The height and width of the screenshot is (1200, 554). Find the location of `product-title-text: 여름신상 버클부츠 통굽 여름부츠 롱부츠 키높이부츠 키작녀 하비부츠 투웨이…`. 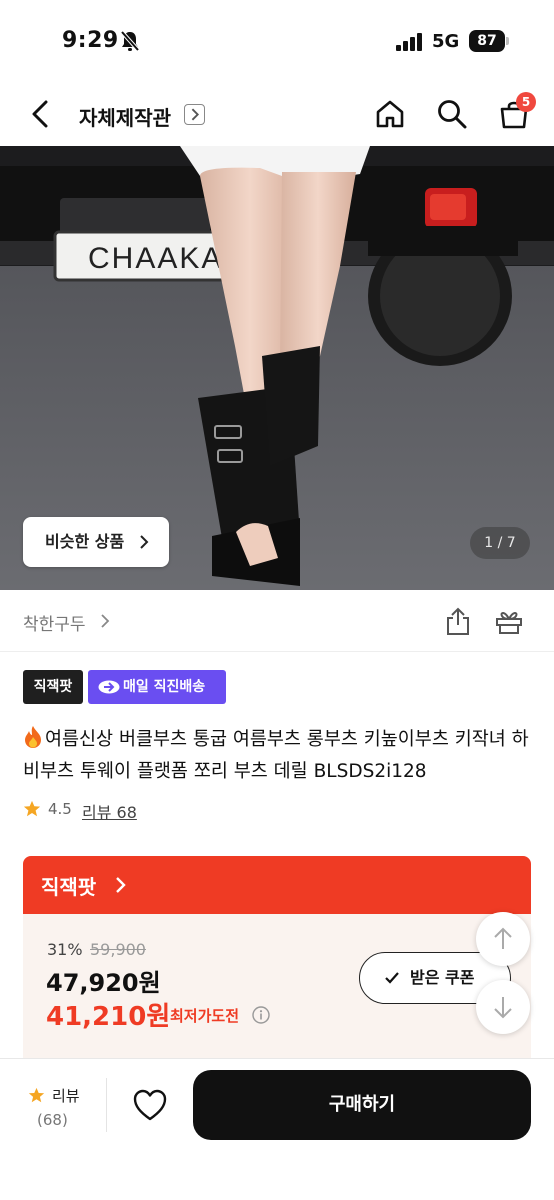

product-title-text: 여름신상 버클부츠 통굽 여름부츠 롱부츠 키높이부츠 키작녀 하비부츠 투웨이… is located at coordinates (276, 755).